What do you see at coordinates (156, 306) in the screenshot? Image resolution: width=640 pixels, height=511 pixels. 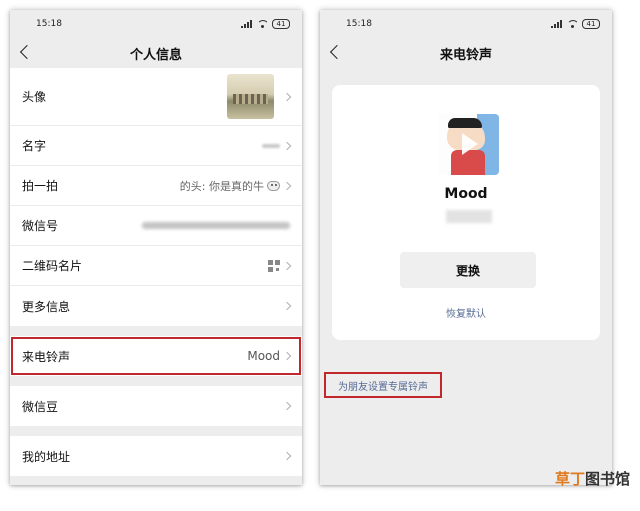 I see `row-more-info: 更多信息` at bounding box center [156, 306].